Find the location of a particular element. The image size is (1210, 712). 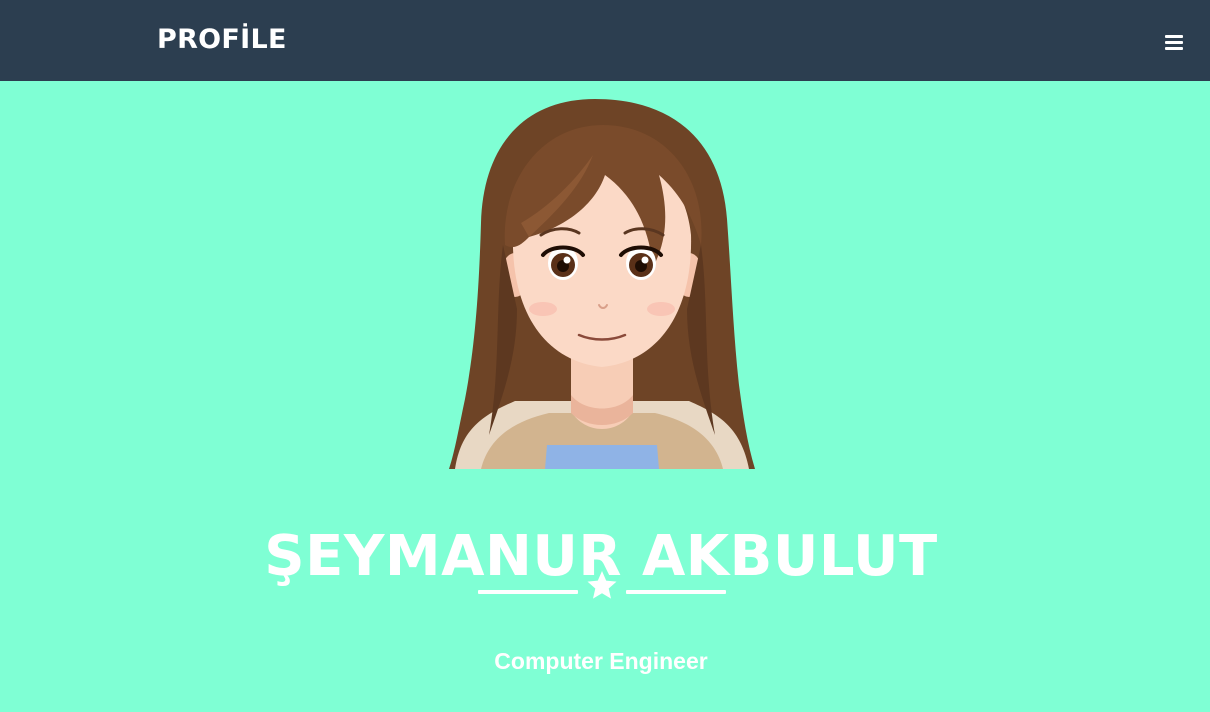

star-divider is located at coordinates (602, 584).